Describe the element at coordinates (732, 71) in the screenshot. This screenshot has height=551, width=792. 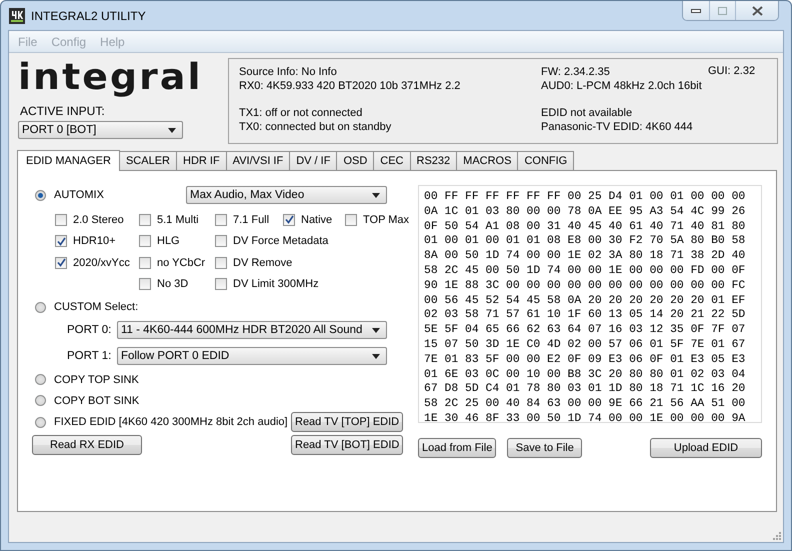
I see `gui-version: GUI: 2.32` at that location.